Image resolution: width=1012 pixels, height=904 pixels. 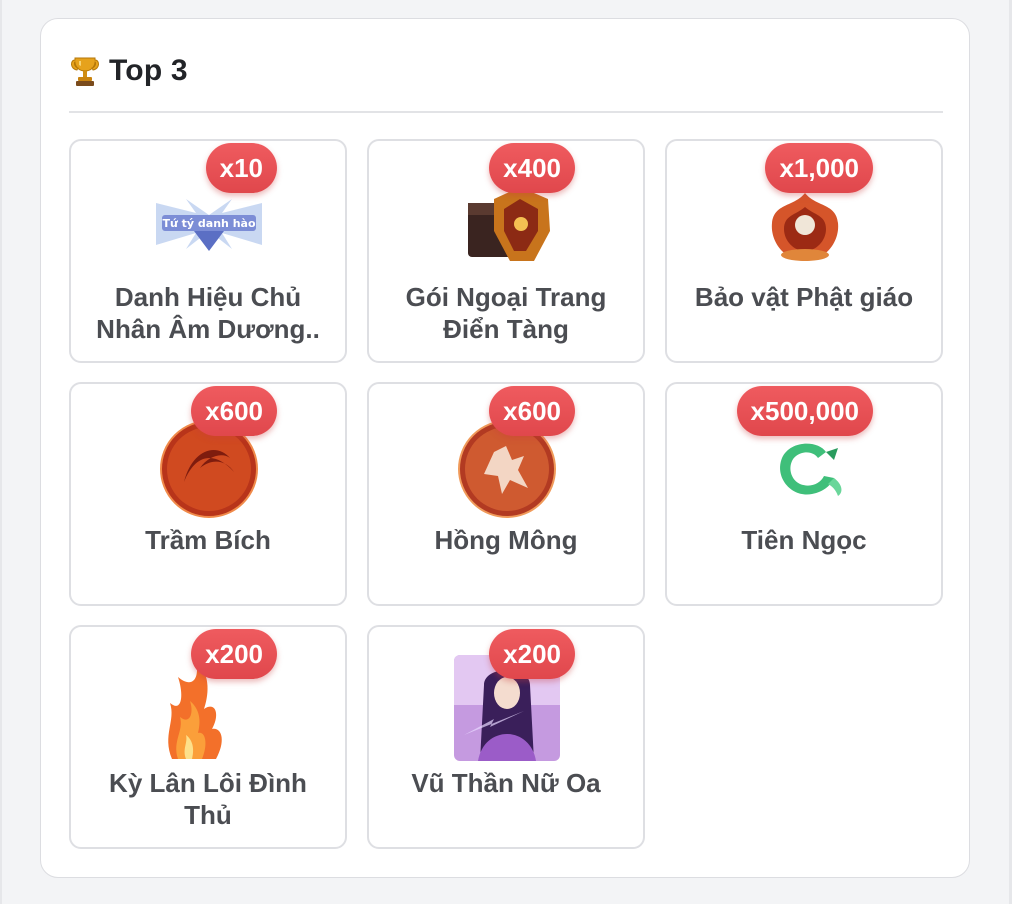 I want to click on panel-title: Top 3, so click(x=148, y=70).